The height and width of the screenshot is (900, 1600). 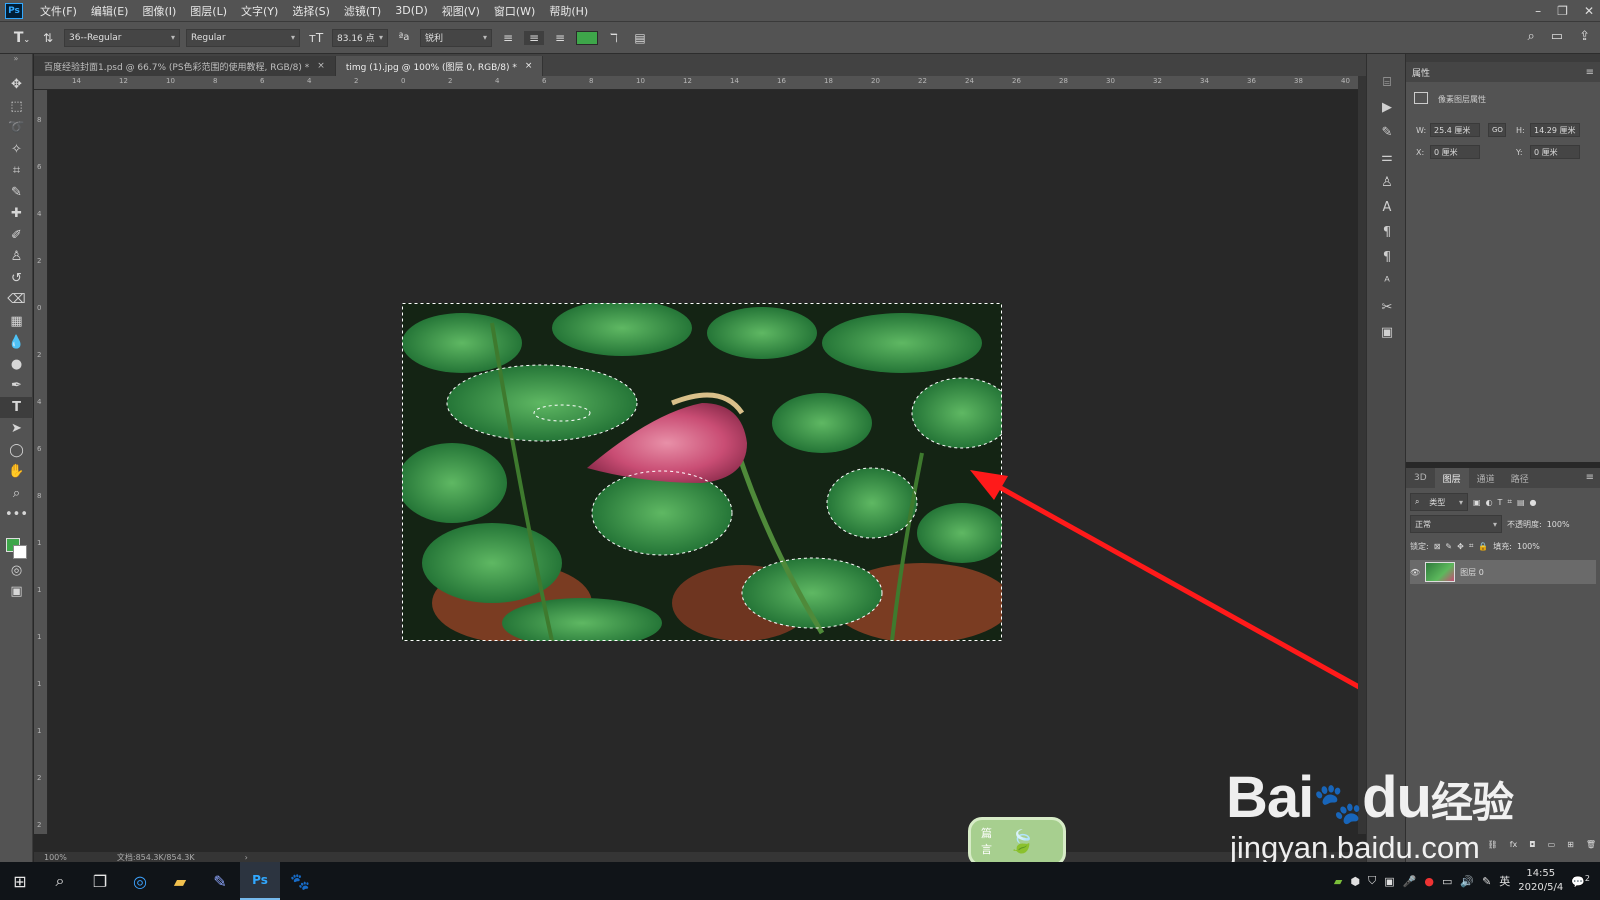 What do you see at coordinates (16, 322) in the screenshot?
I see `gradient-tool-icon: ▦` at bounding box center [16, 322].